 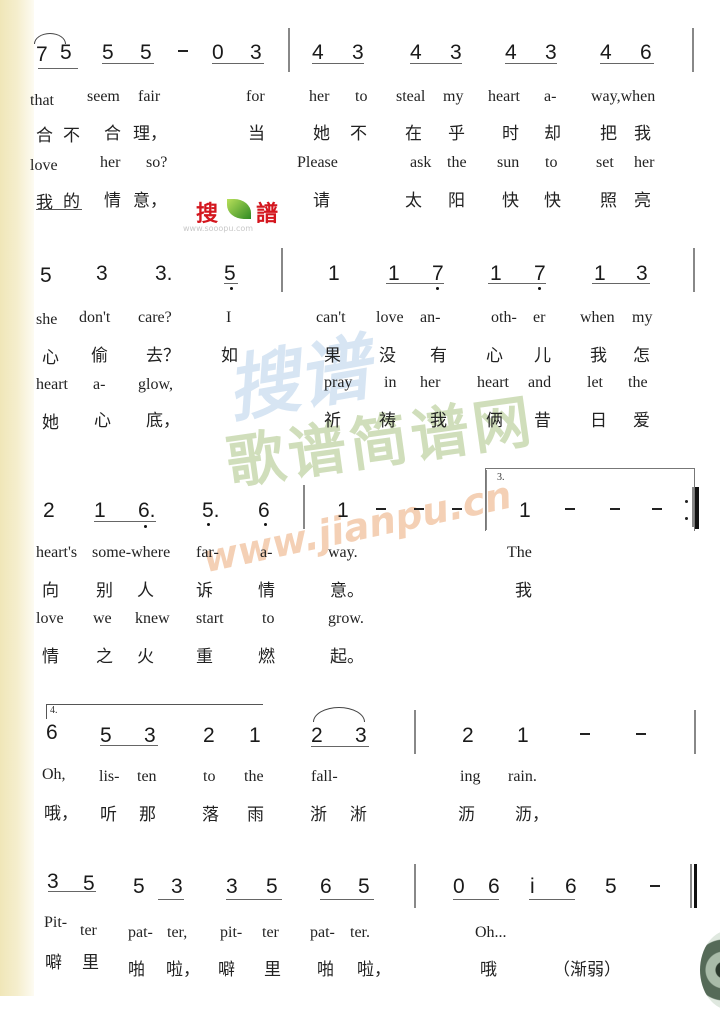 What do you see at coordinates (229, 317) in the screenshot?
I see `lyric-en: I` at bounding box center [229, 317].